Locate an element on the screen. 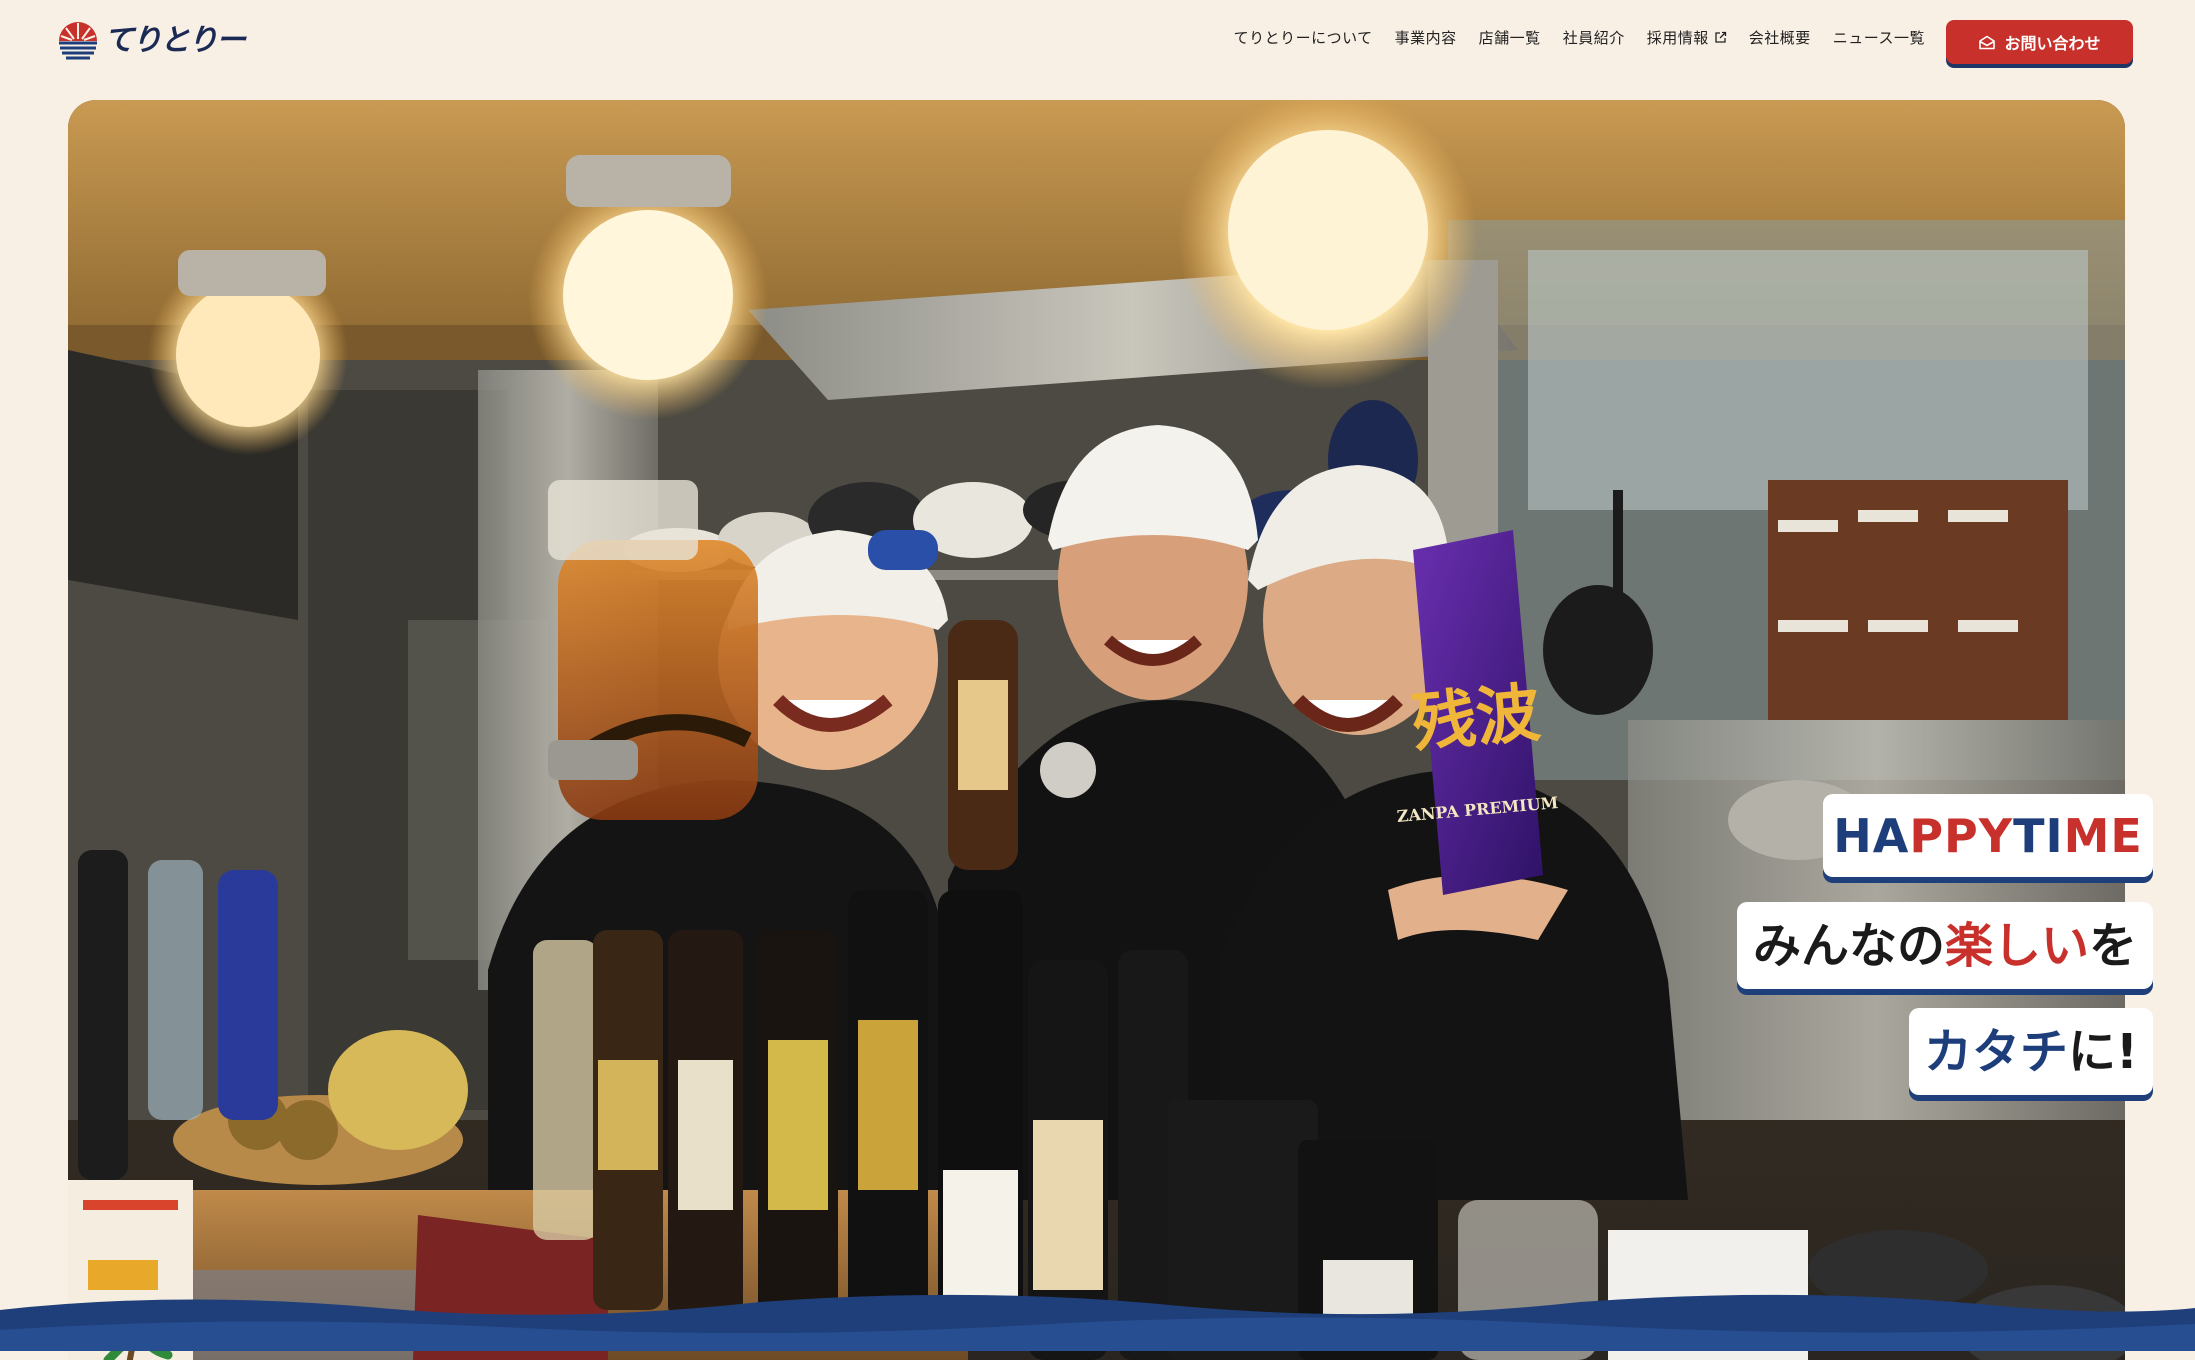  tagline-text: 楽しい is located at coordinates (2016, 945).